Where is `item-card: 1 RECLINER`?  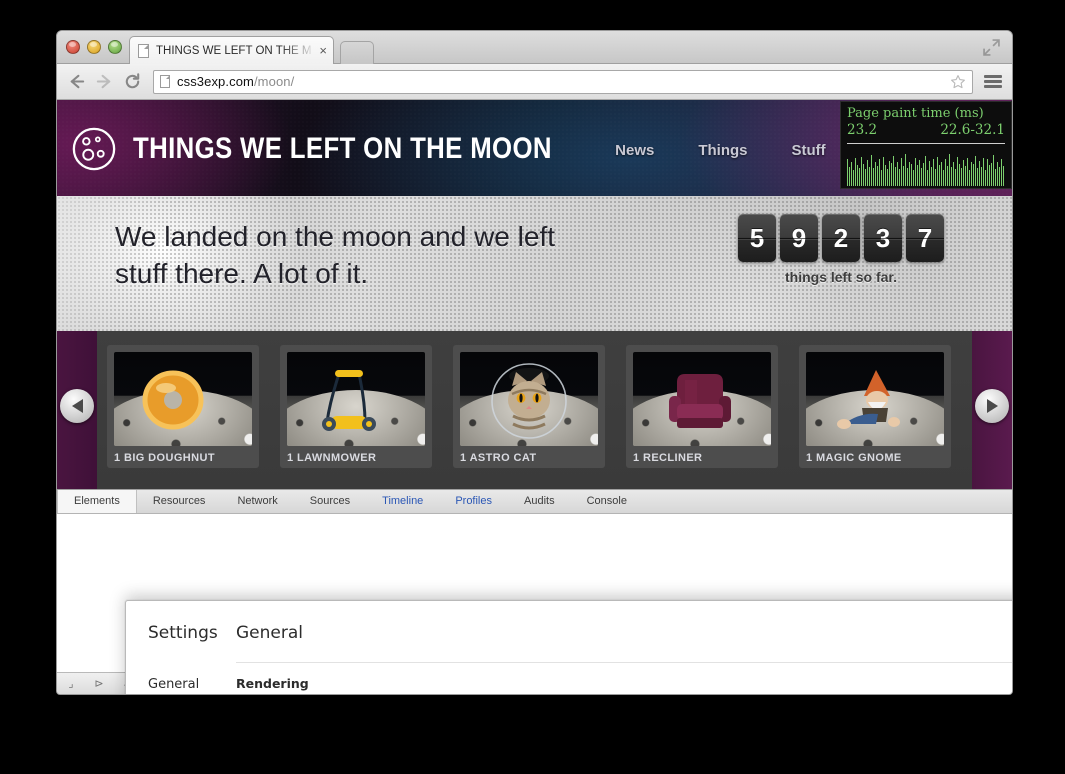 item-card: 1 RECLINER is located at coordinates (702, 406).